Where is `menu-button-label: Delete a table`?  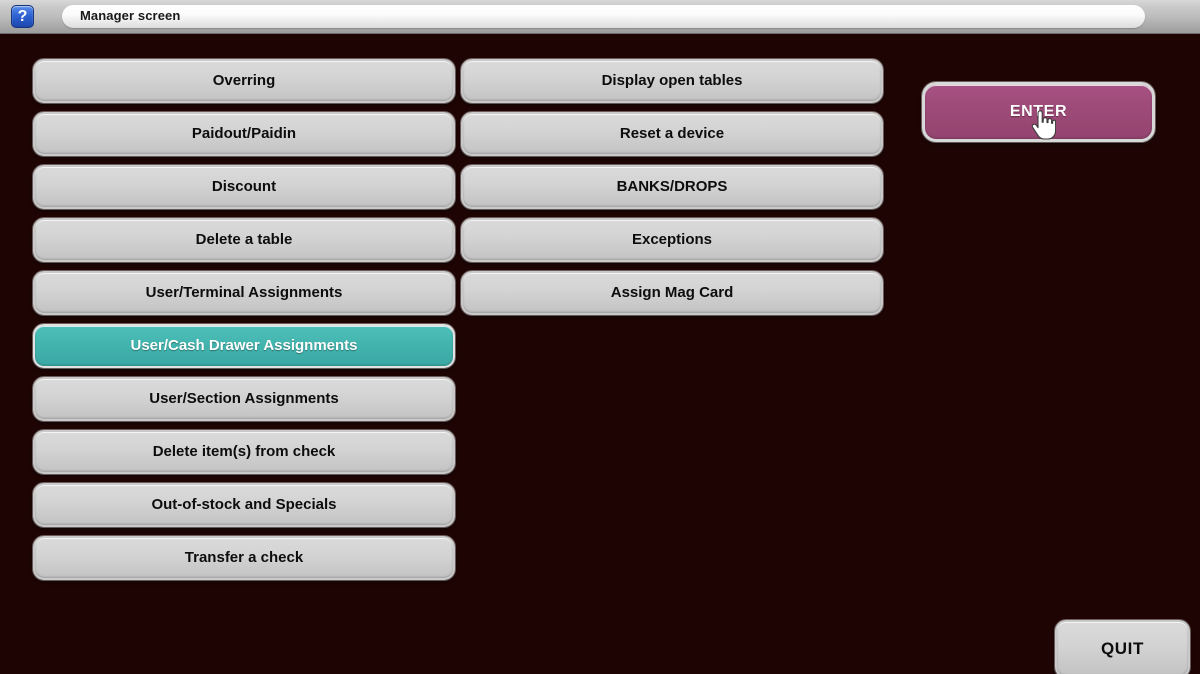 menu-button-label: Delete a table is located at coordinates (244, 239).